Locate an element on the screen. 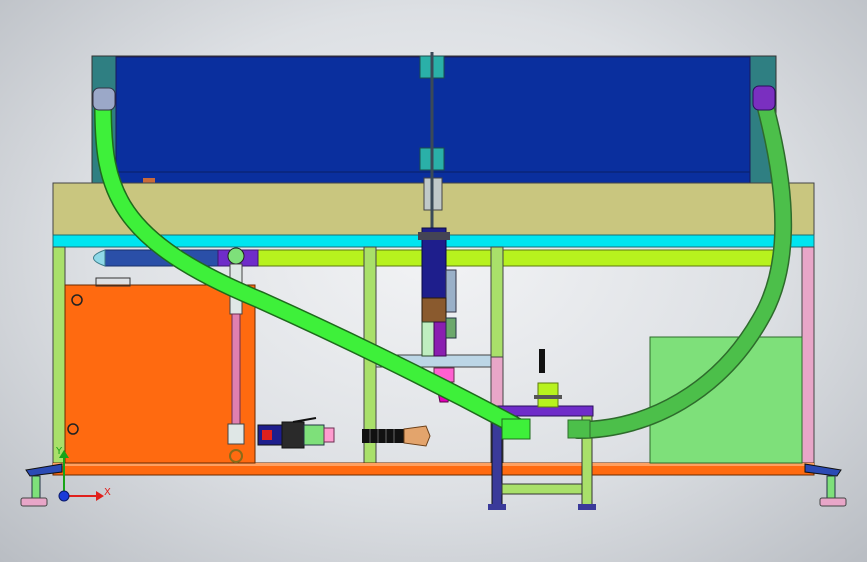 This screenshot has height=562, width=867. frame-middle-leg-right is located at coordinates (497, 302).